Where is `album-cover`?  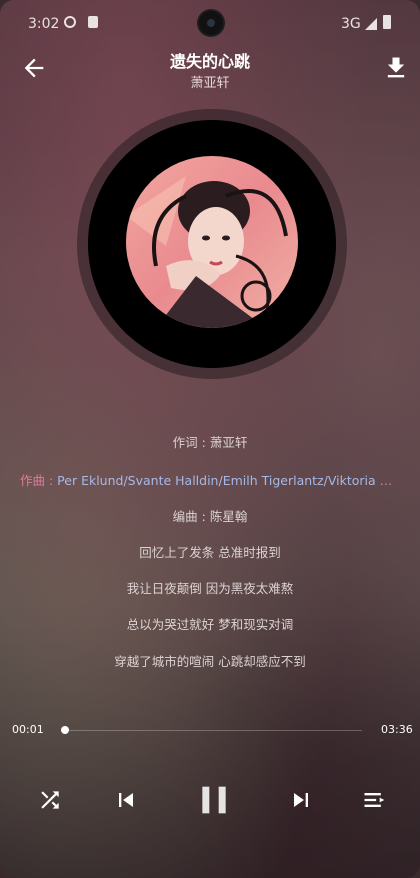 album-cover is located at coordinates (212, 242).